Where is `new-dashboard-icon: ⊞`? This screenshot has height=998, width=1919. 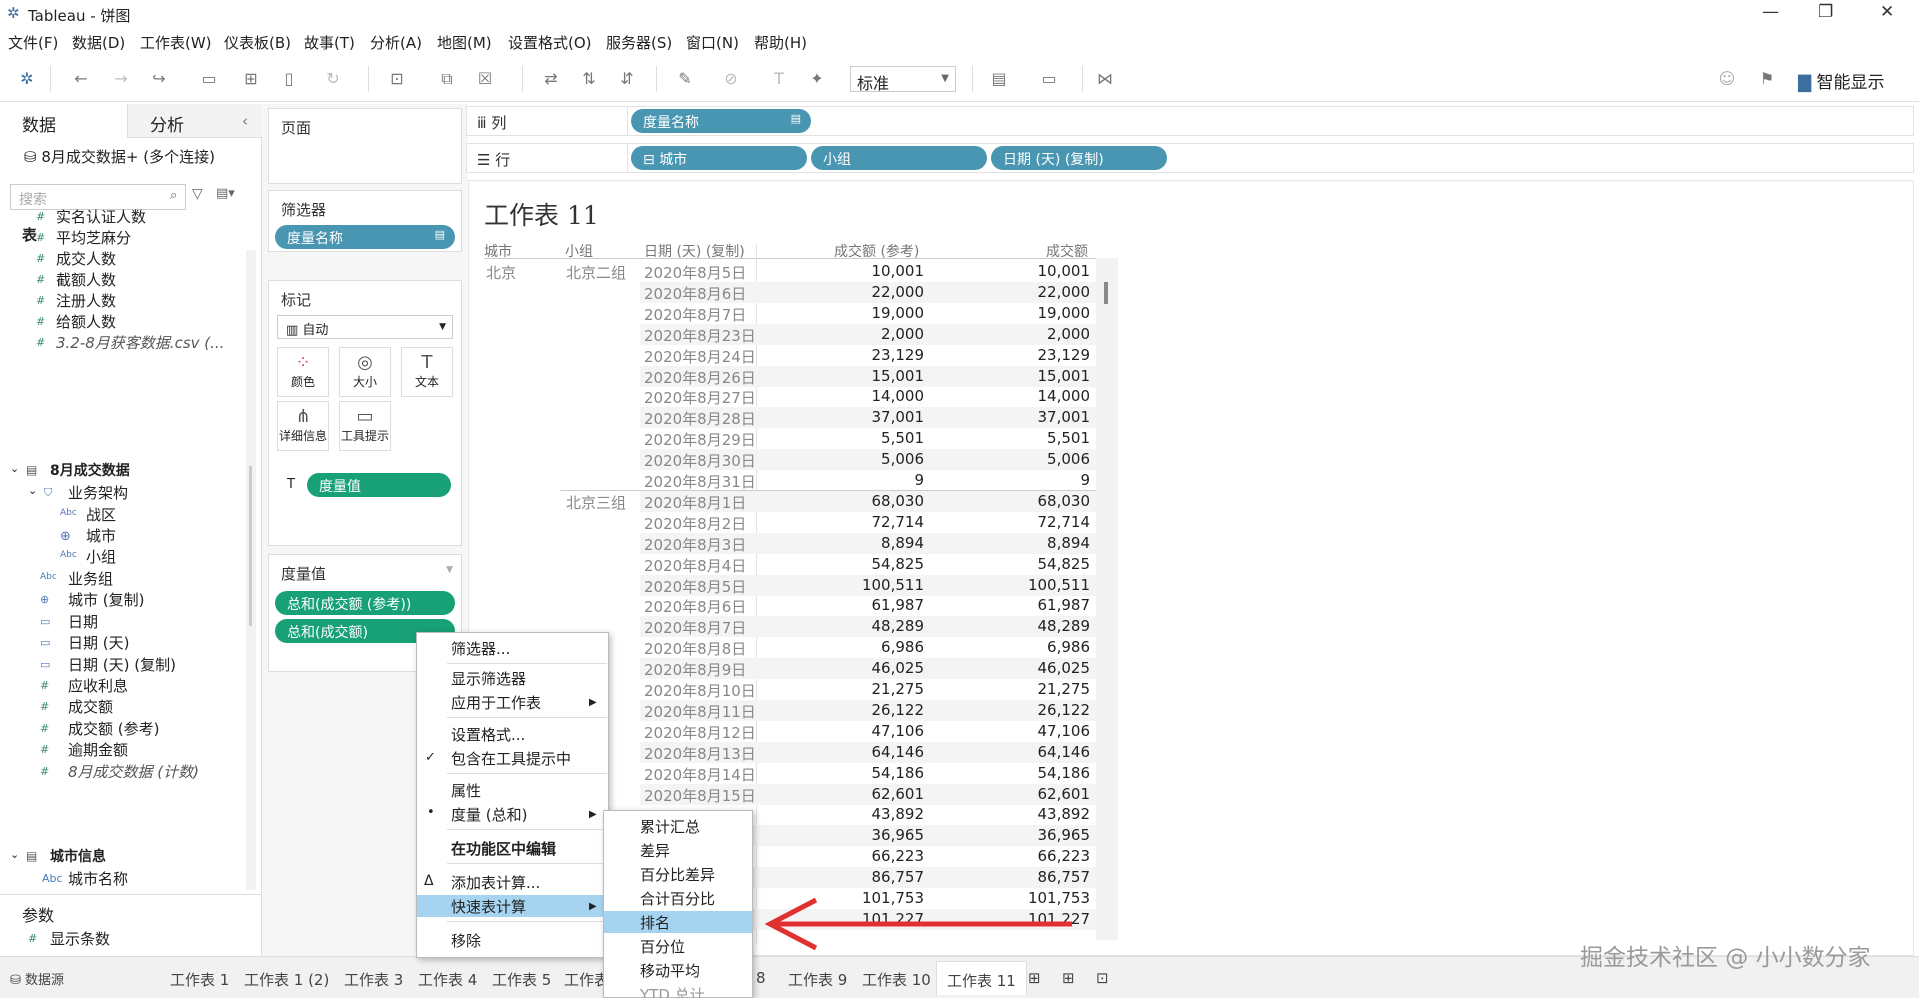 new-dashboard-icon: ⊞ is located at coordinates (1068, 978).